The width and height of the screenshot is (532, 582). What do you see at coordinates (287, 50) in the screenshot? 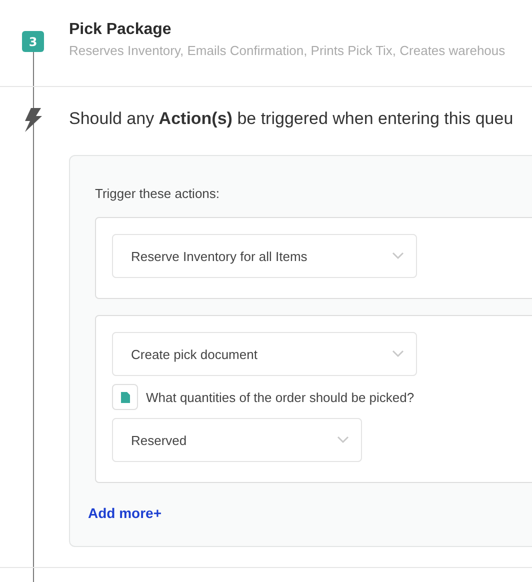
I see `step-description: Reserves Inventory, Emails Confirmation, Prints Pick Tix, Creates warehous` at bounding box center [287, 50].